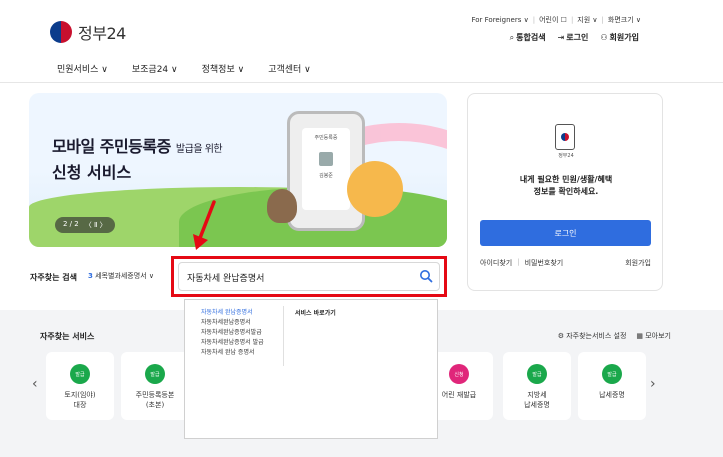 The image size is (723, 457). Describe the element at coordinates (80, 386) in the screenshot. I see `service-card: 발급 토지(임야) 대장` at that location.